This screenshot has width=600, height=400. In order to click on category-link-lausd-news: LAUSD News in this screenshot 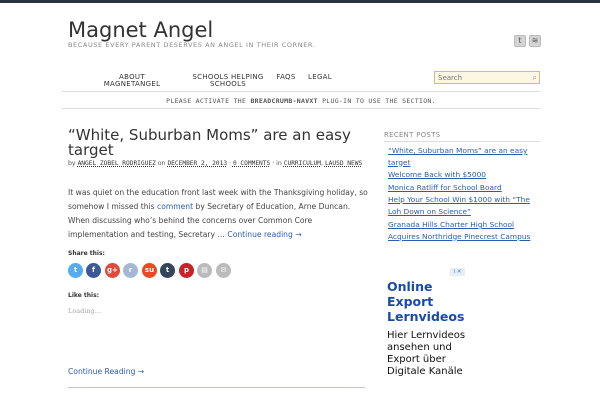, I will do `click(343, 163)`.